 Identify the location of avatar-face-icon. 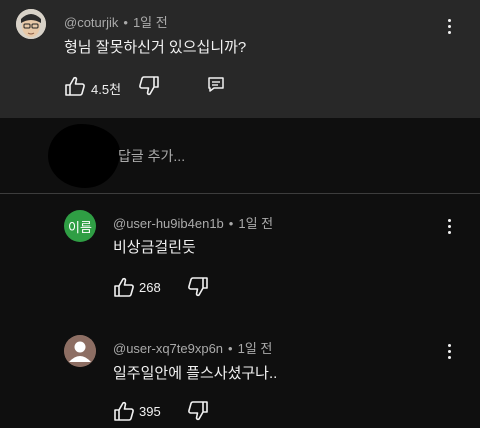
(31, 24).